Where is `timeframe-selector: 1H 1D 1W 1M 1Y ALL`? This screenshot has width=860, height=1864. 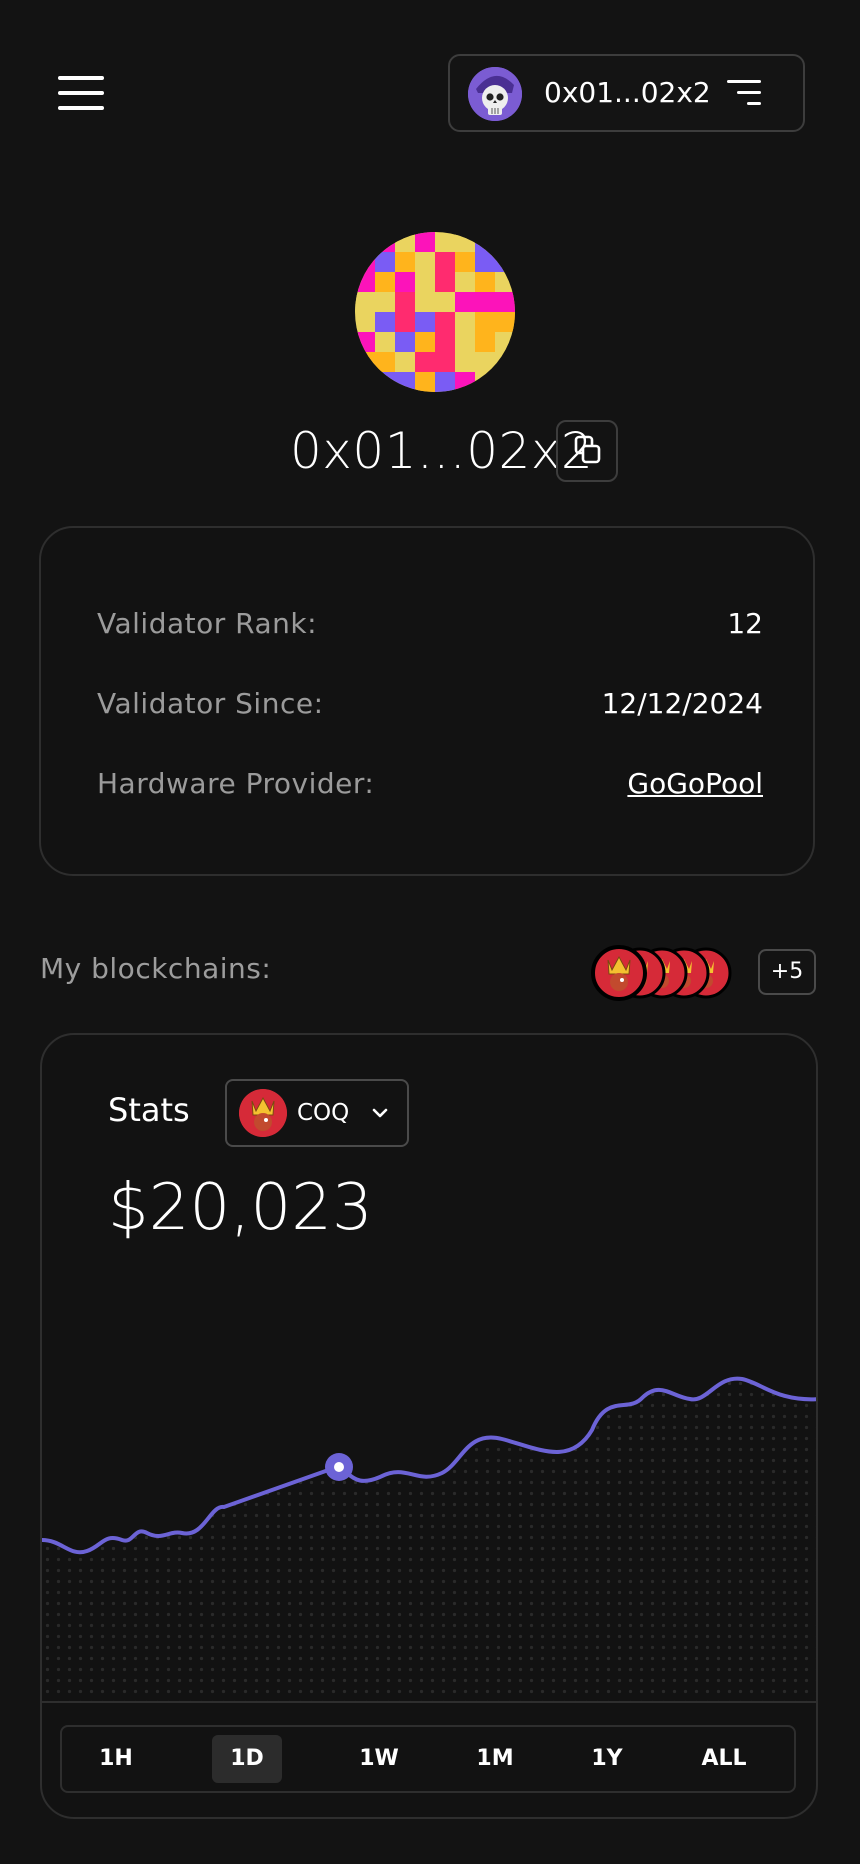 timeframe-selector: 1H 1D 1W 1M 1Y ALL is located at coordinates (428, 1759).